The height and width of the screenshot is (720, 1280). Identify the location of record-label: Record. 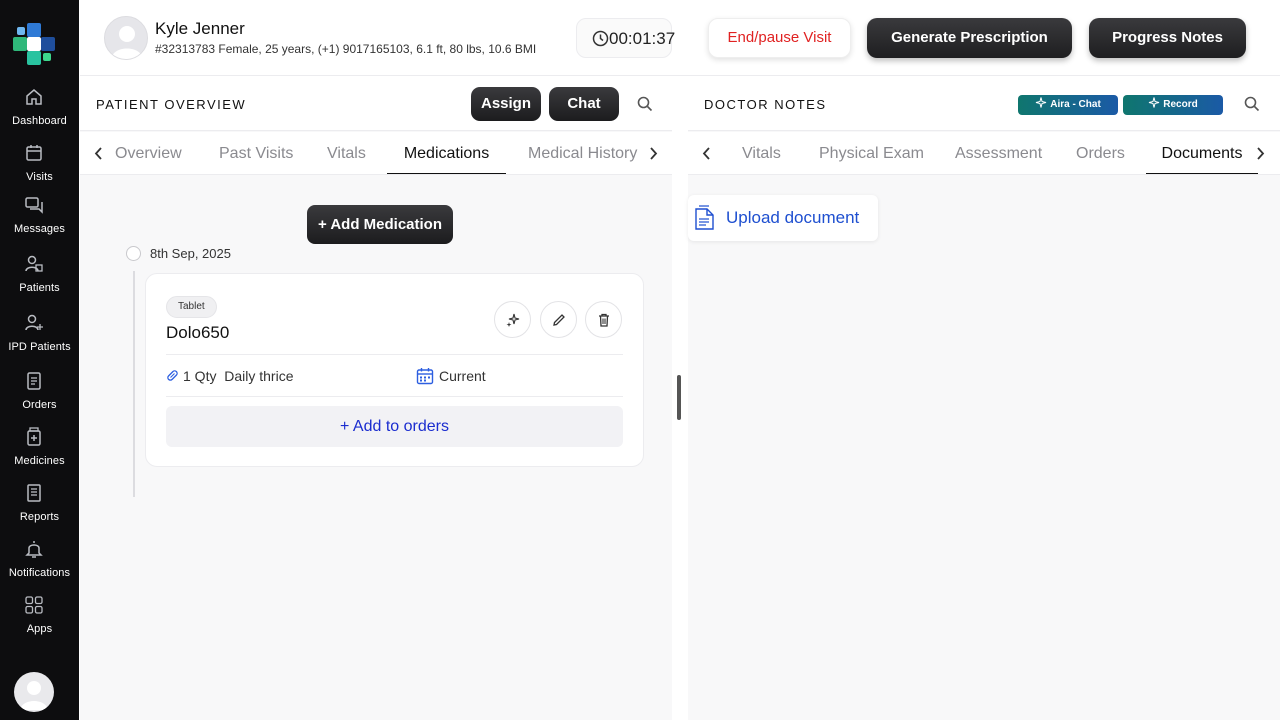
(1180, 104).